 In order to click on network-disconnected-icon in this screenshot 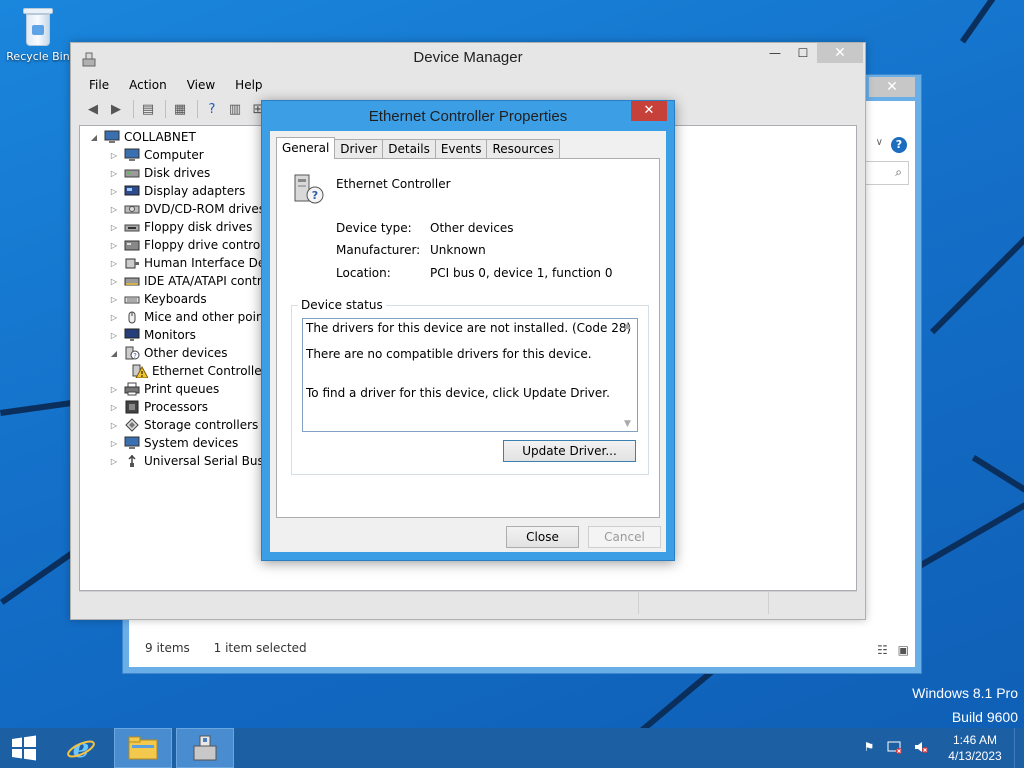, I will do `click(895, 748)`.